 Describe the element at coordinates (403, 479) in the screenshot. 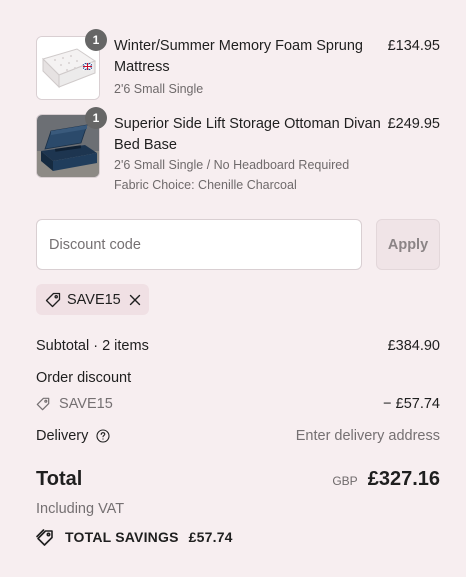

I see `total-value: £327.16` at that location.